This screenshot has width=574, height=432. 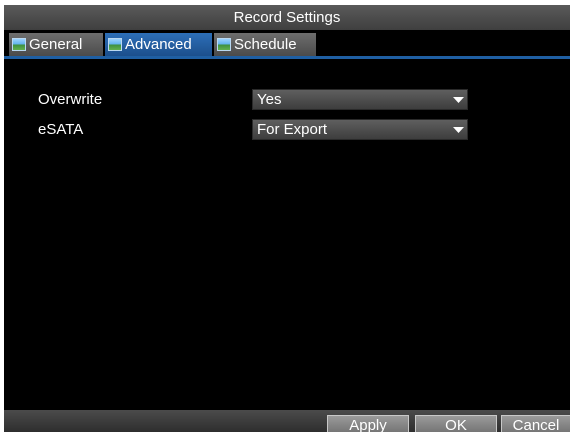 I want to click on overwrite-row: Overwrite Yes, so click(x=287, y=101).